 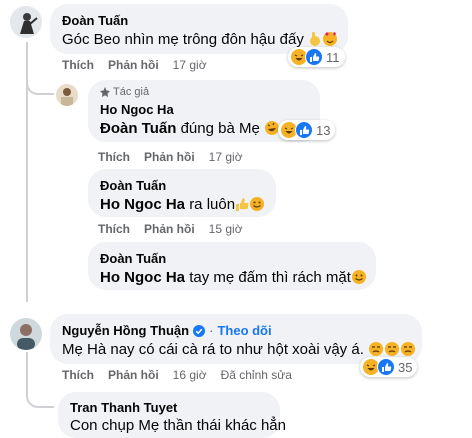 What do you see at coordinates (212, 204) in the screenshot?
I see `comment-text-body: ra luôn` at bounding box center [212, 204].